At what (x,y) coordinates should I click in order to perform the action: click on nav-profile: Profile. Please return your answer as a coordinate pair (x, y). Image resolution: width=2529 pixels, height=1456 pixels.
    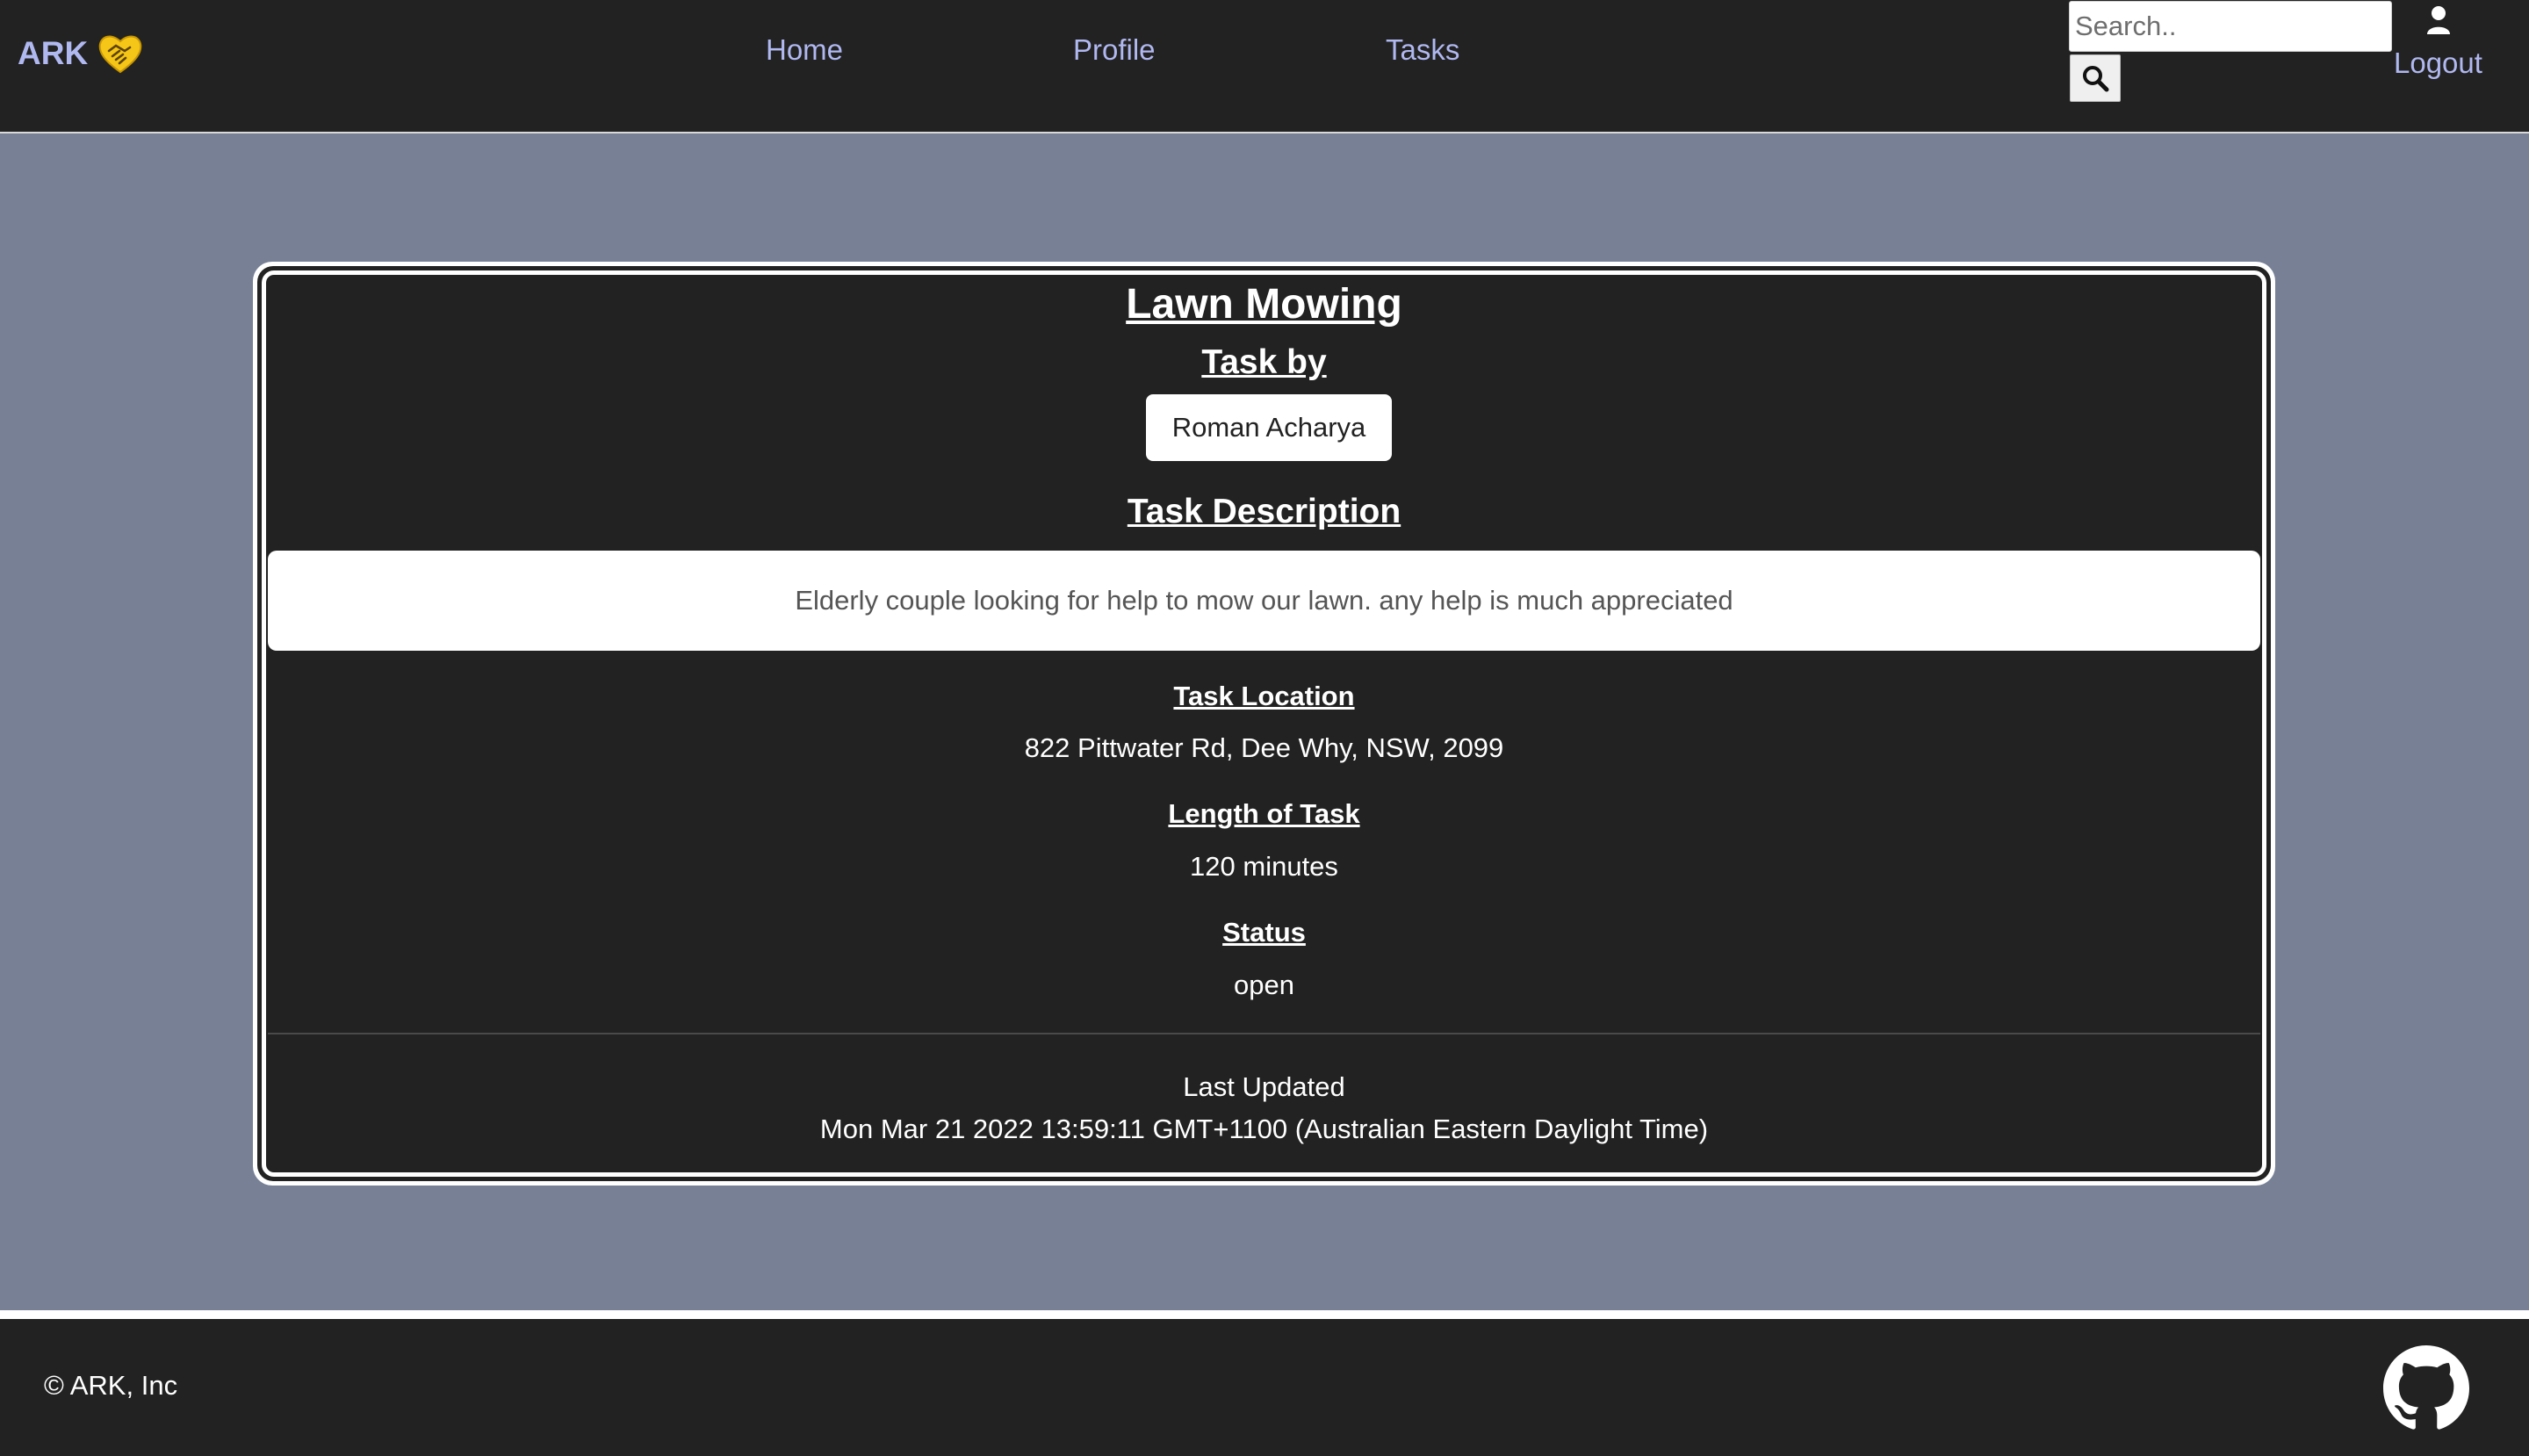
    Looking at the image, I should click on (1114, 50).